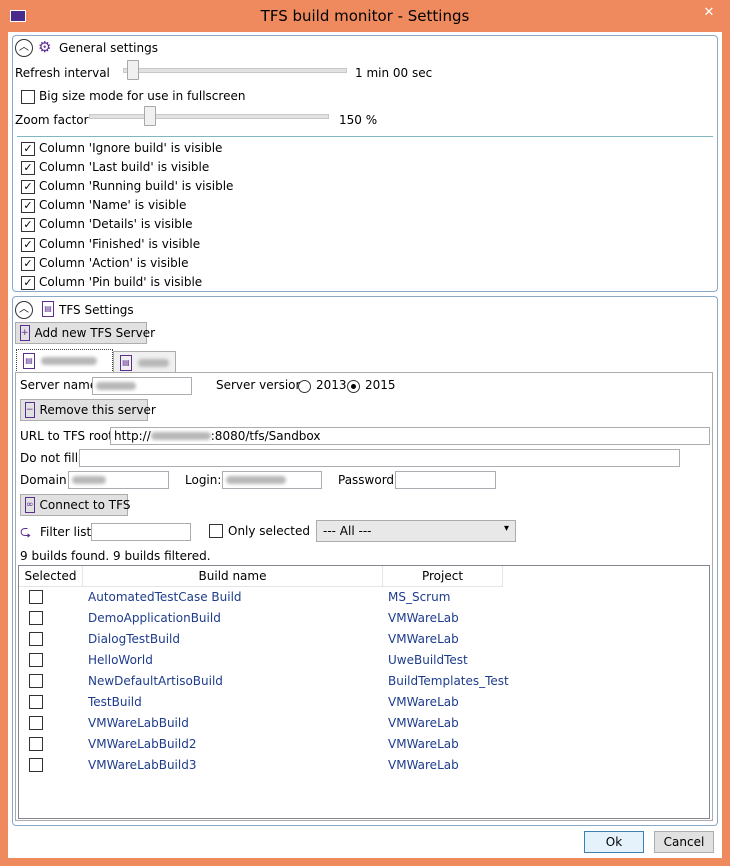  Describe the element at coordinates (115, 556) in the screenshot. I see `build-status: 9 builds found. 9 builds filtered.` at that location.